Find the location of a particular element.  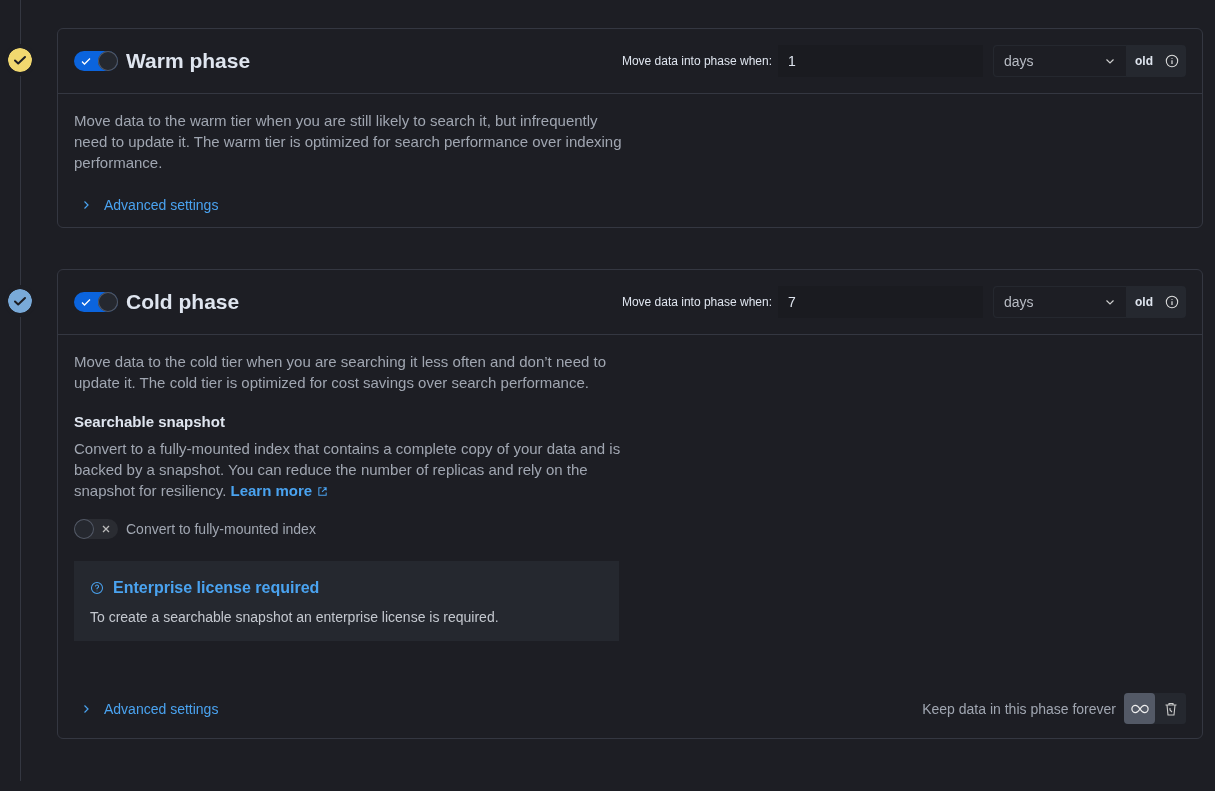

infinity-icon is located at coordinates (1139, 708).